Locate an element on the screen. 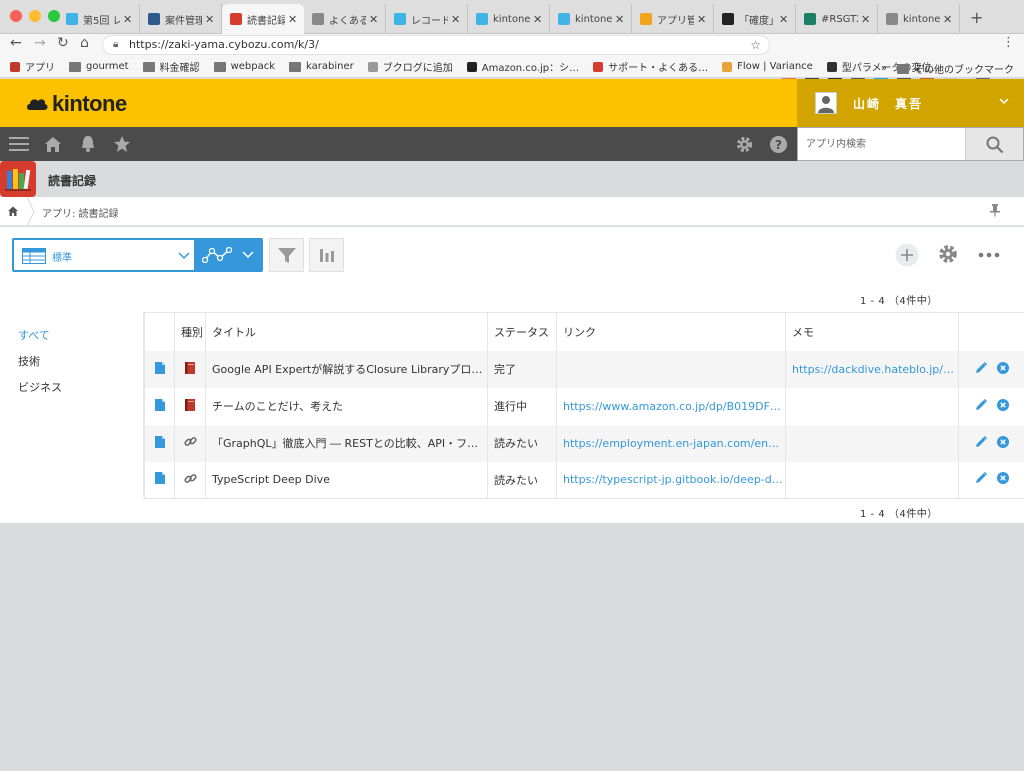 This screenshot has height=771, width=1024. help-icon: ? is located at coordinates (778, 144).